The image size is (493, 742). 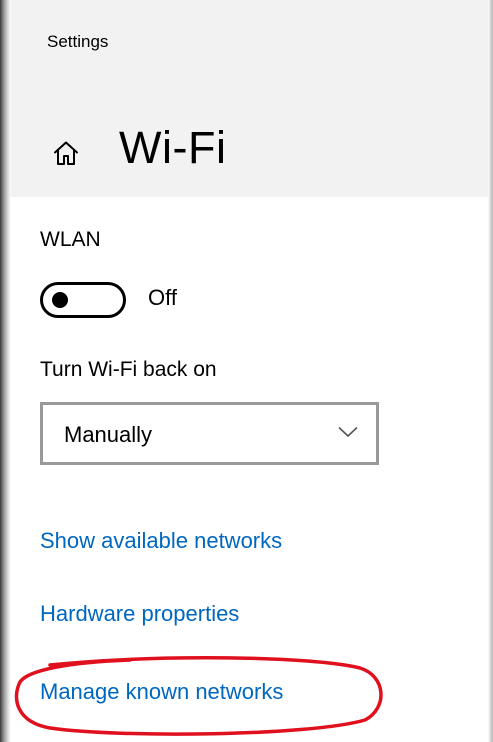 I want to click on chevron-down-icon, so click(x=348, y=432).